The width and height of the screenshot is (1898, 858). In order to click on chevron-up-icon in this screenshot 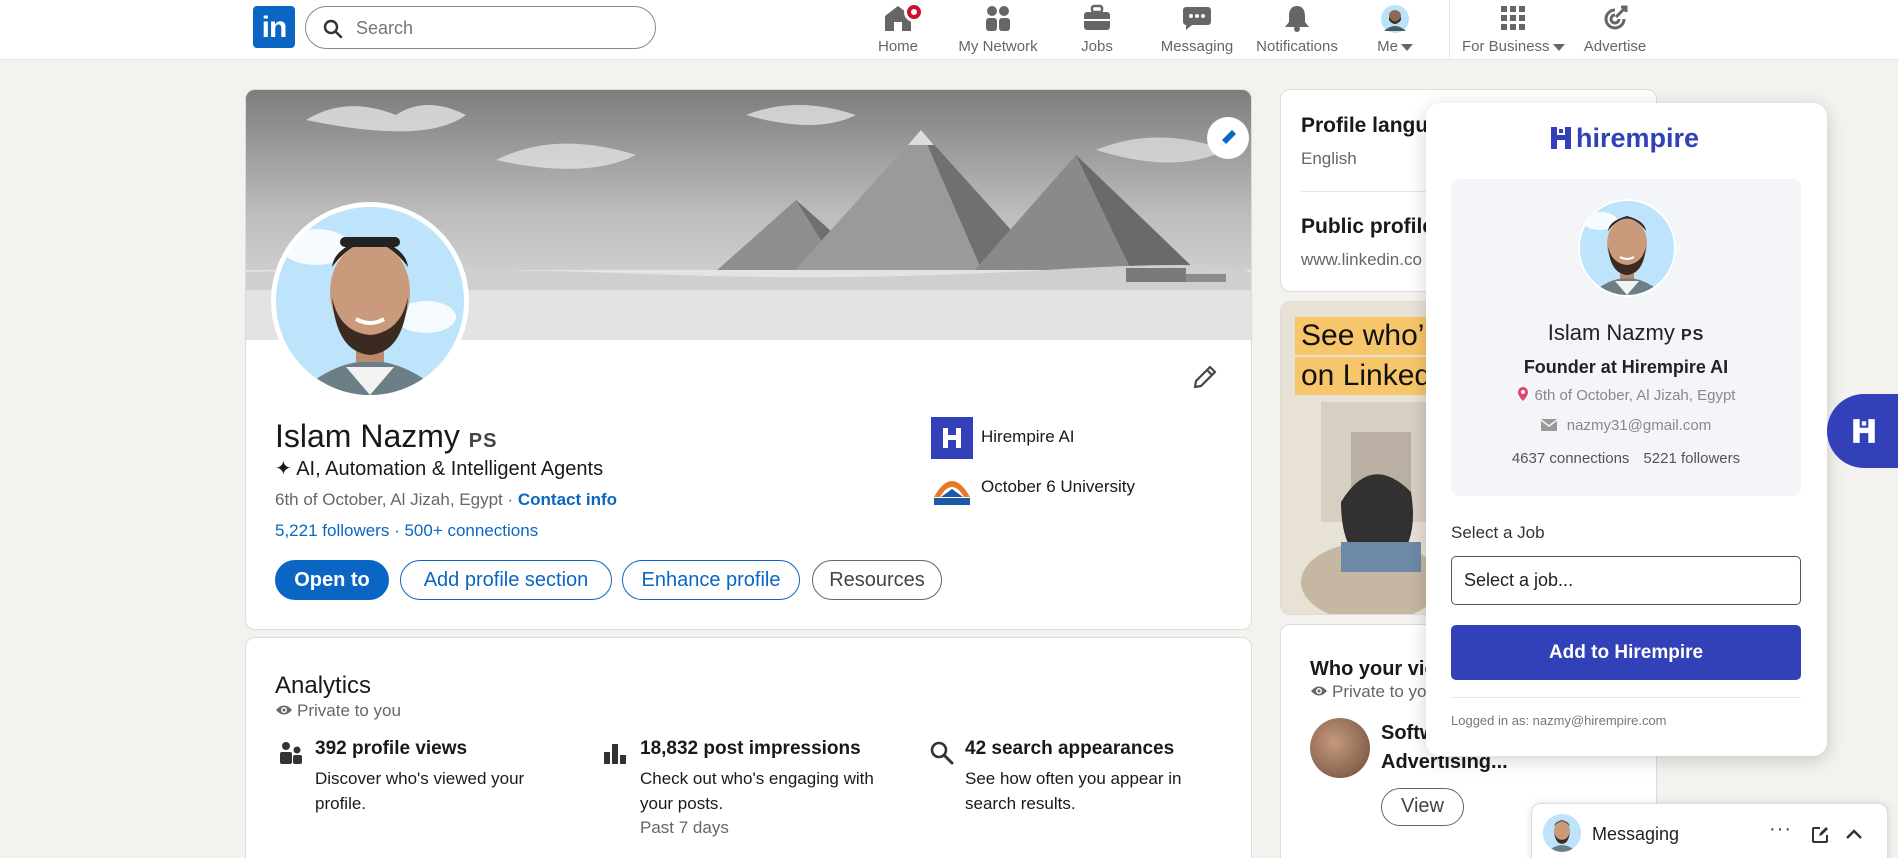, I will do `click(1854, 834)`.